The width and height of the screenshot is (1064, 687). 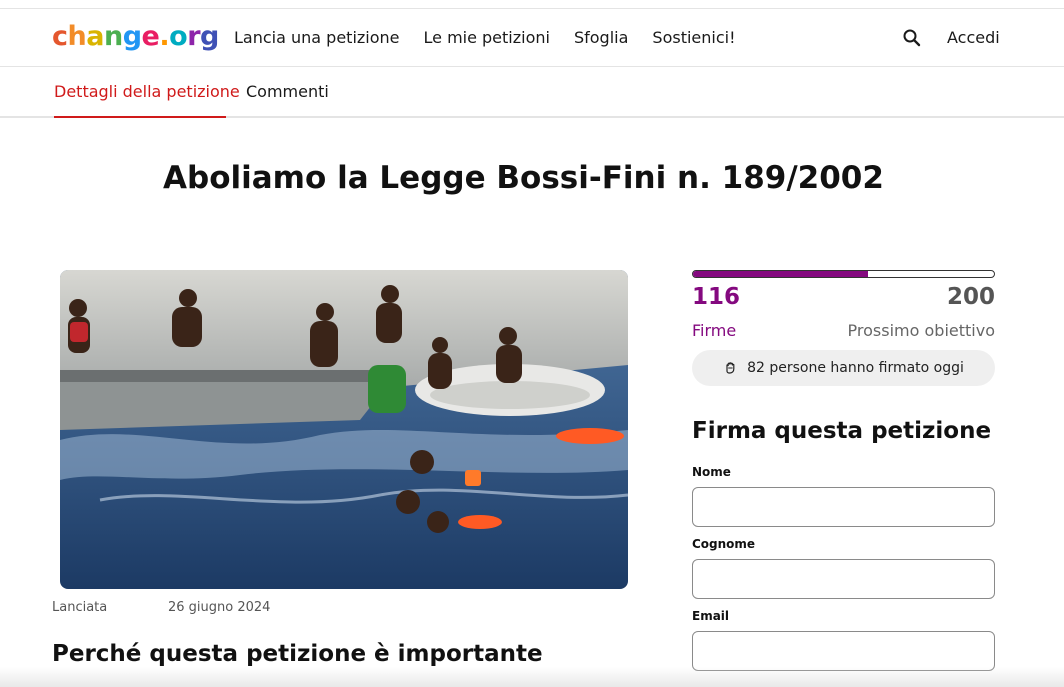 I want to click on signed-today-badge: 82 persone hanno firmato oggi, so click(x=843, y=368).